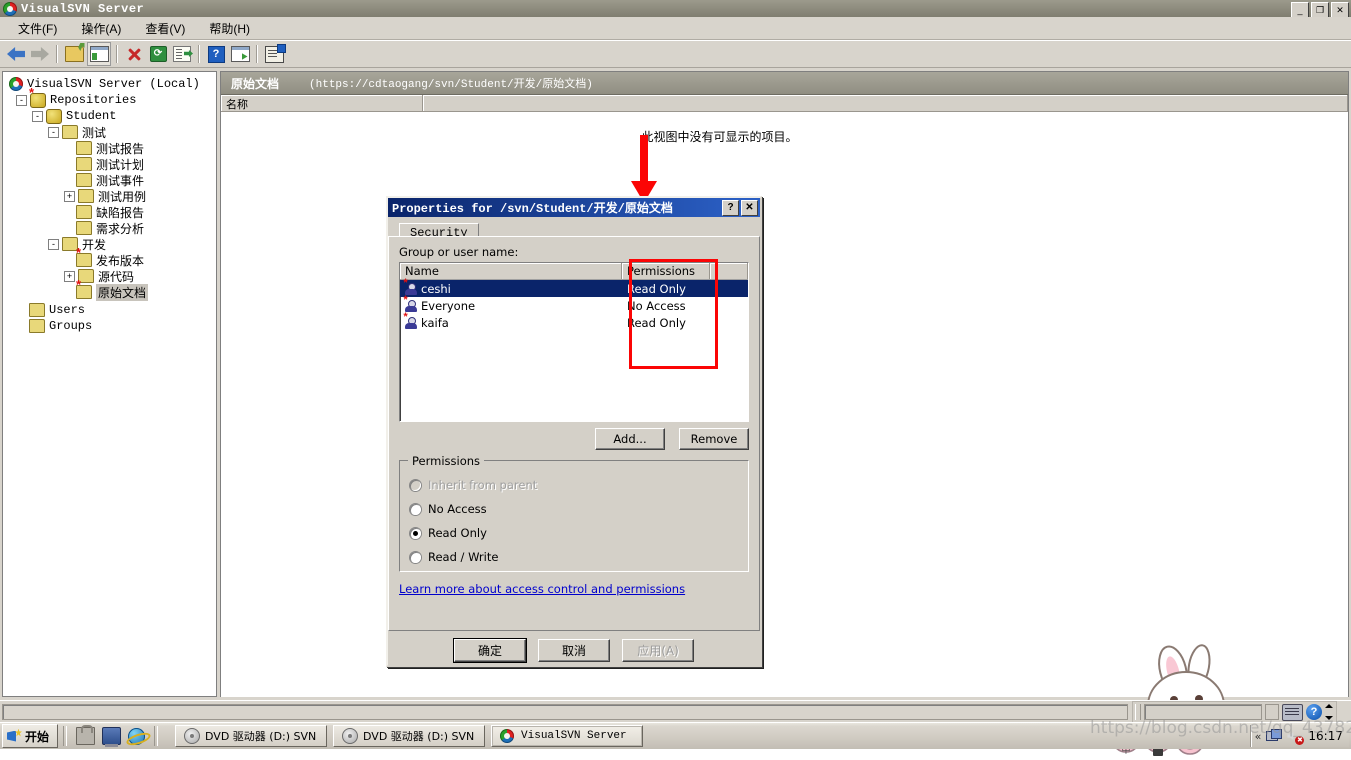 The image size is (1351, 760). What do you see at coordinates (675, 28) in the screenshot?
I see `menubar: 文件(F) 操作(A) 查看(V) 帮助(H)` at bounding box center [675, 28].